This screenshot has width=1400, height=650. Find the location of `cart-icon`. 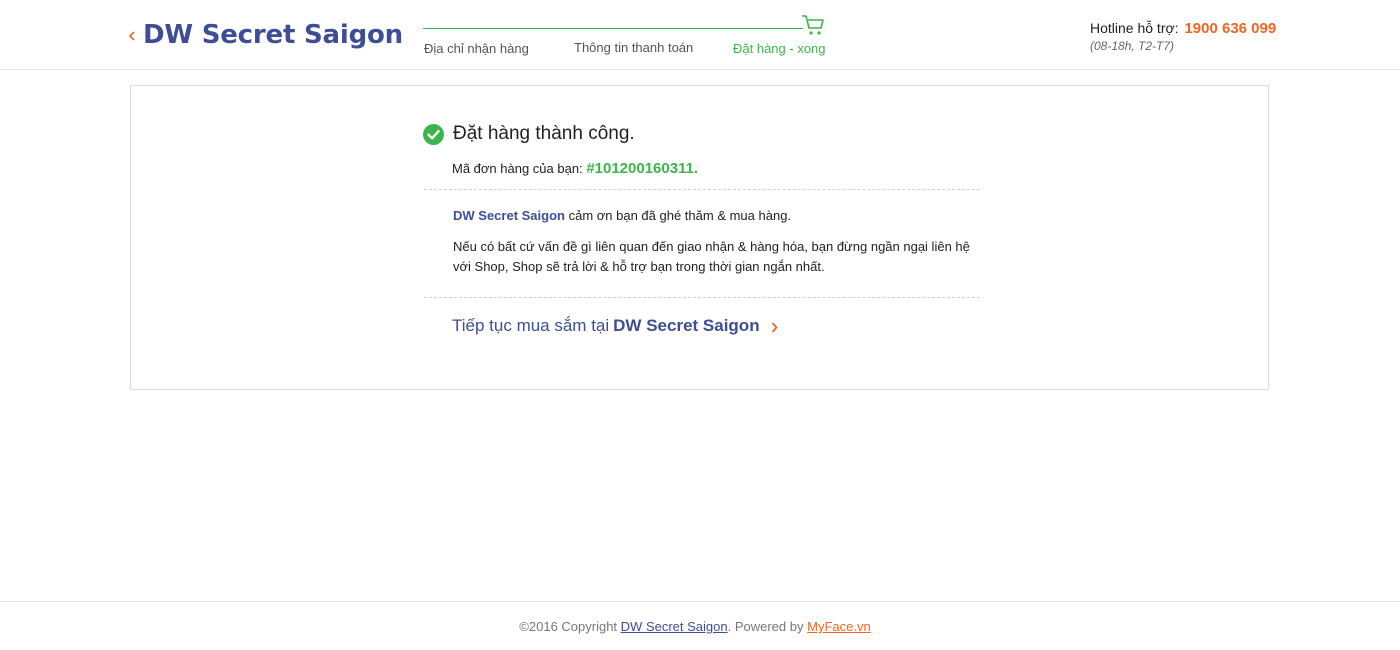

cart-icon is located at coordinates (813, 25).